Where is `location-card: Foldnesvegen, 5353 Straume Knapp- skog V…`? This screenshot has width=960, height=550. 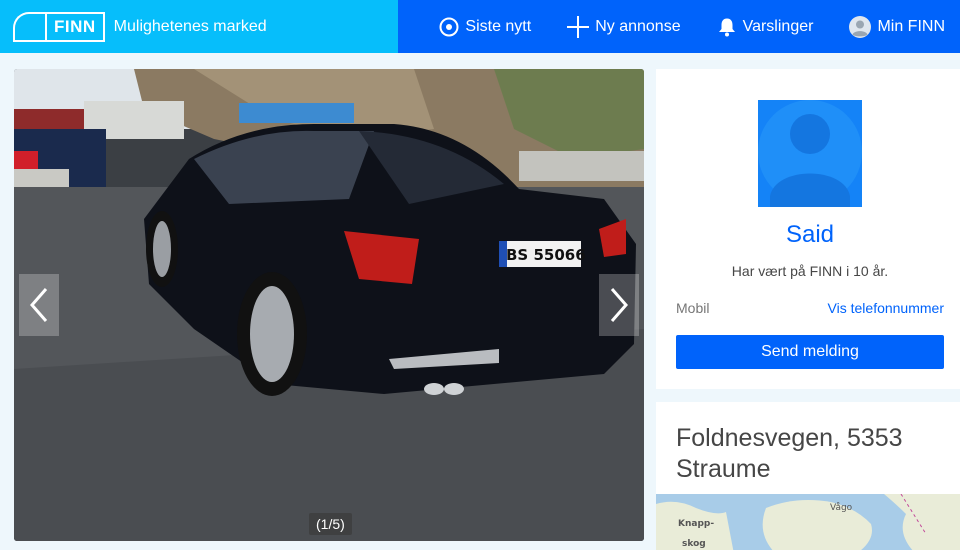 location-card: Foldnesvegen, 5353 Straume Knapp- skog V… is located at coordinates (808, 476).